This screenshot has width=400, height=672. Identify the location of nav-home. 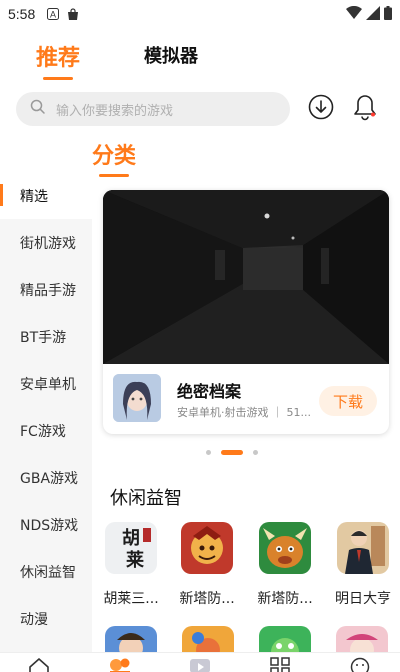
(39, 664).